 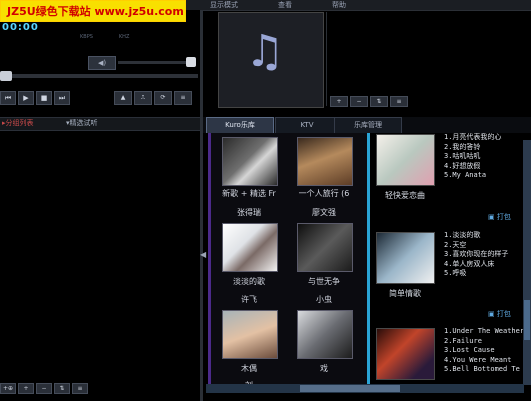 I want to click on prev-button: ⏮, so click(x=8, y=98).